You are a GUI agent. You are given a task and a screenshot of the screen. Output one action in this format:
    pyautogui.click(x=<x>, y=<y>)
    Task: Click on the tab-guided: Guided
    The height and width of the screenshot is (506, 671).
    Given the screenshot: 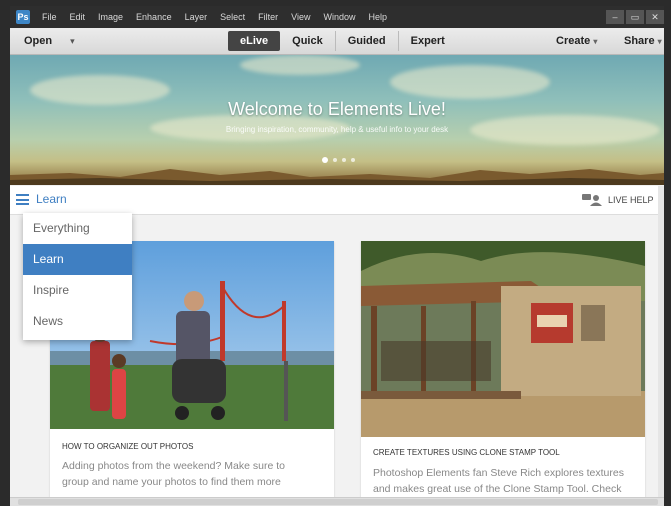 What is the action you would take?
    pyautogui.click(x=367, y=41)
    